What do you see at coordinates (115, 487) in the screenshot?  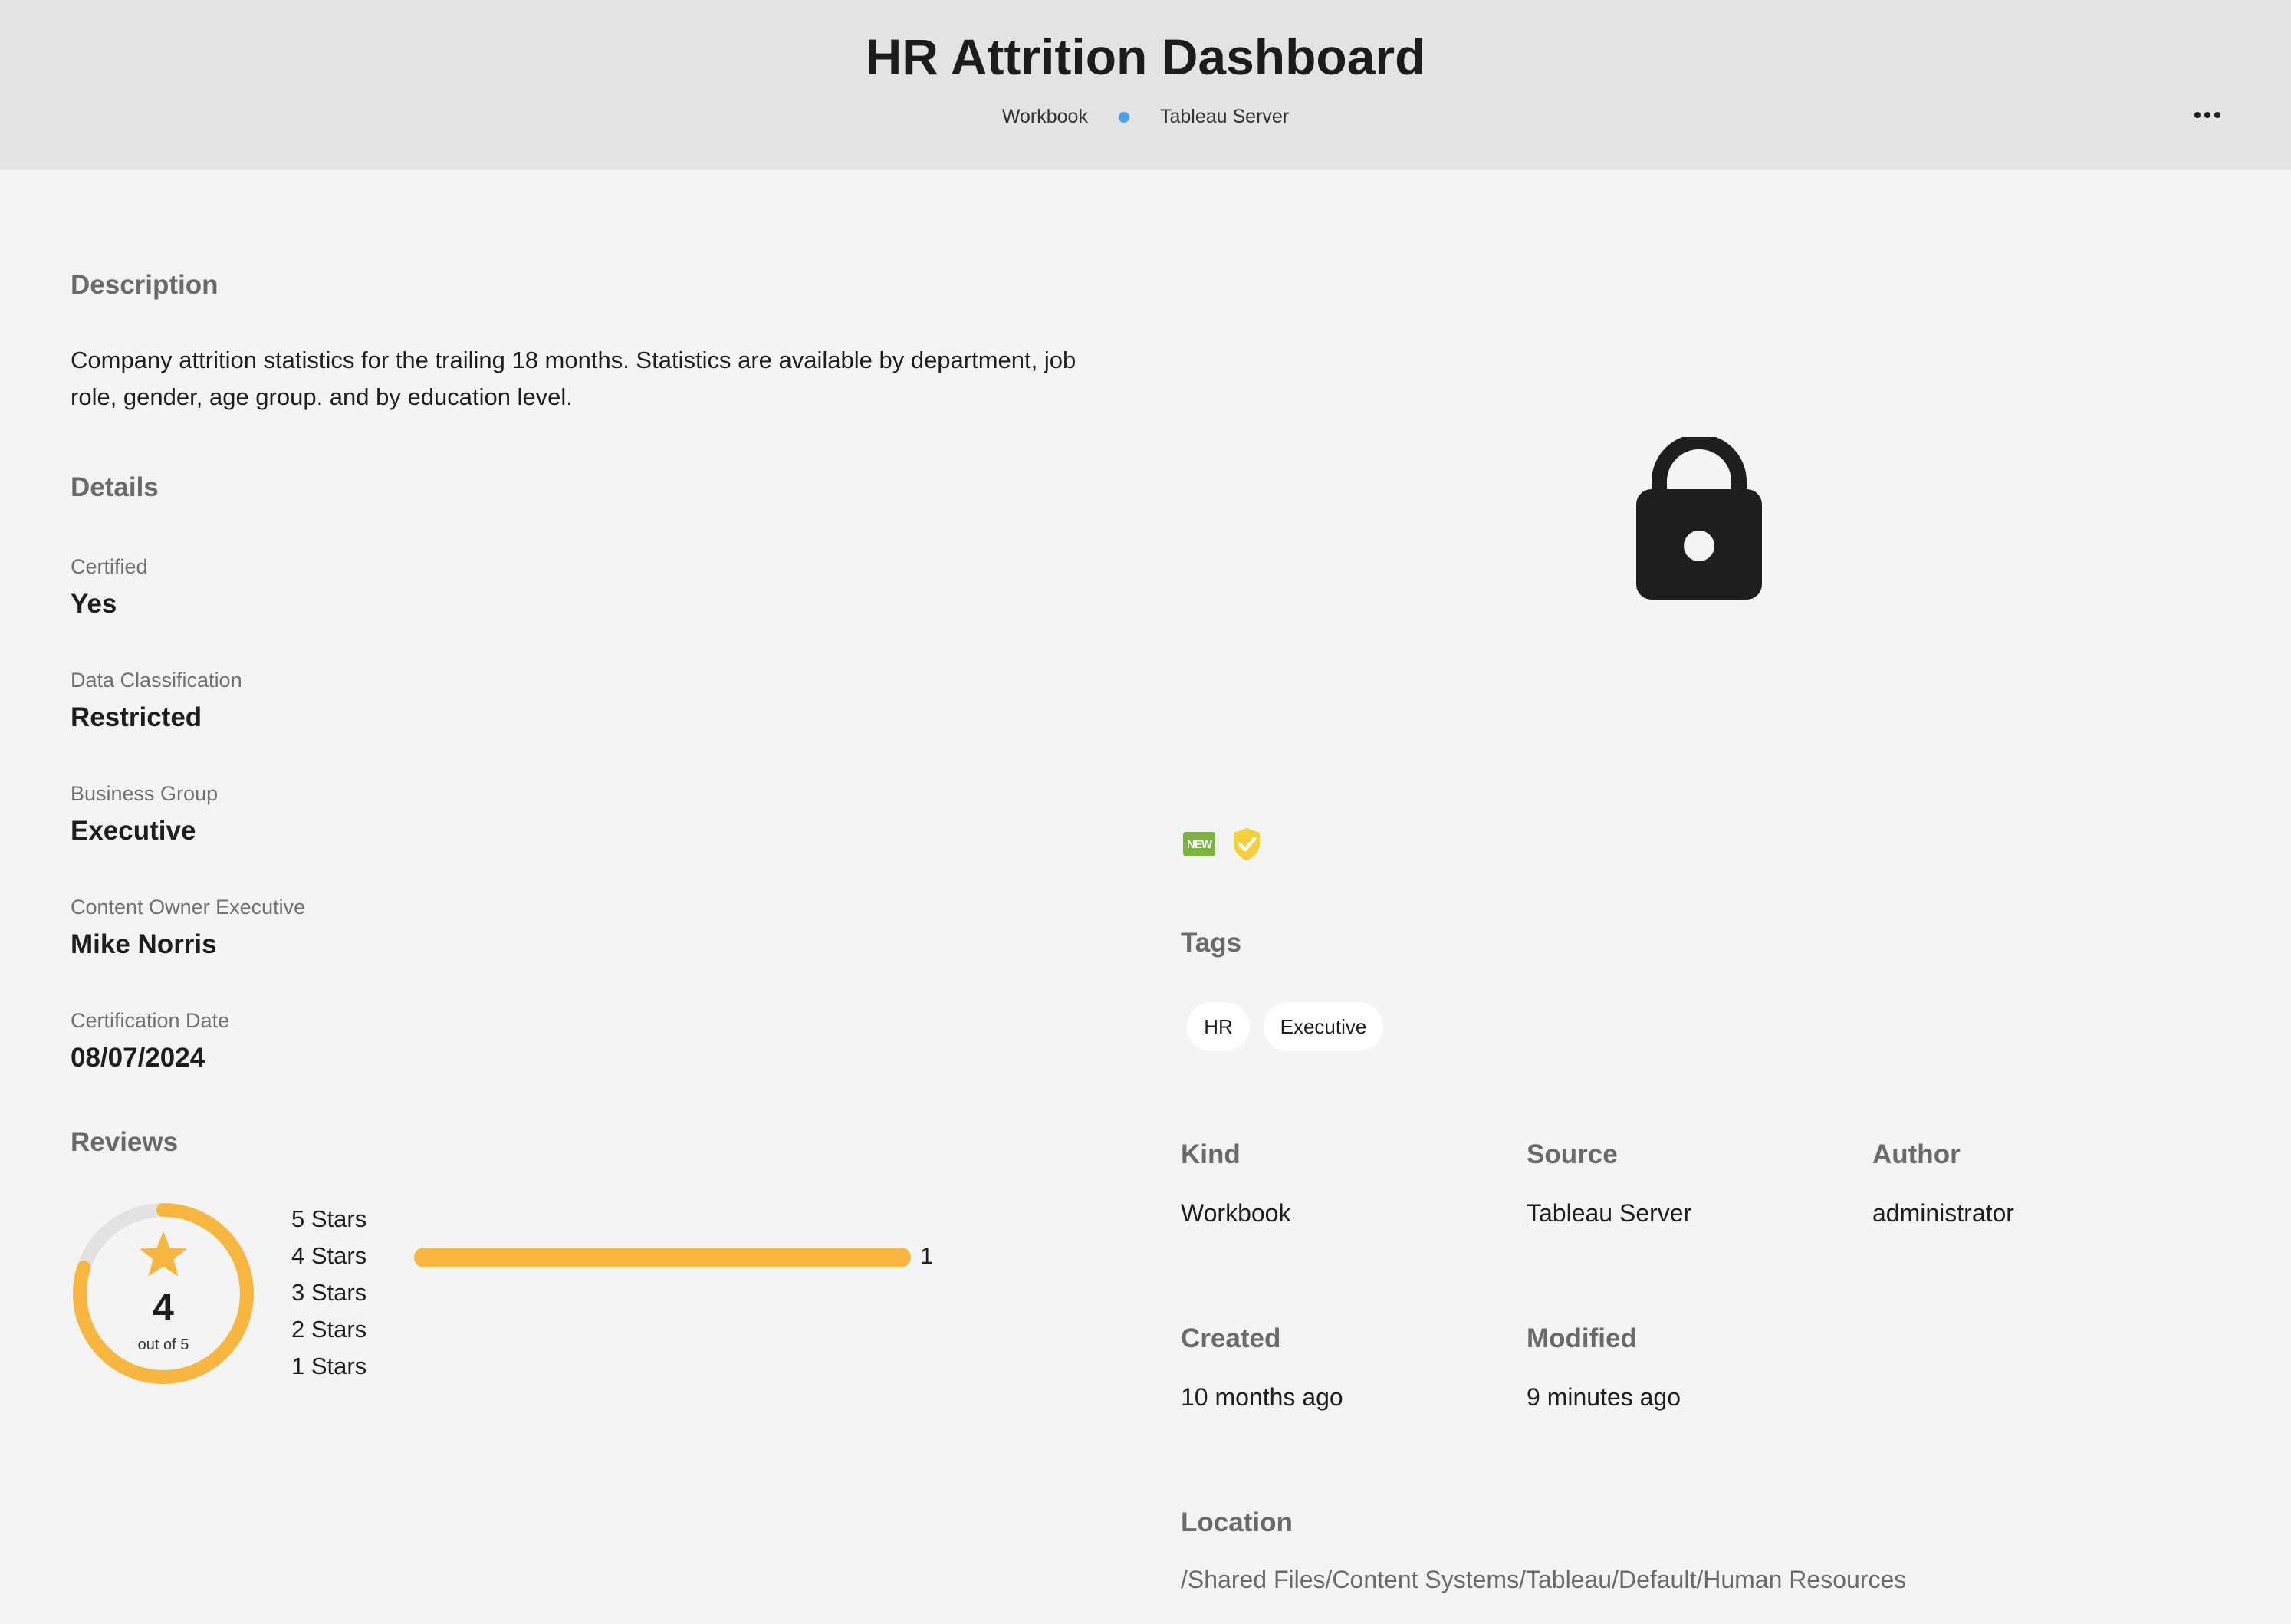 I see `details-heading: Details` at bounding box center [115, 487].